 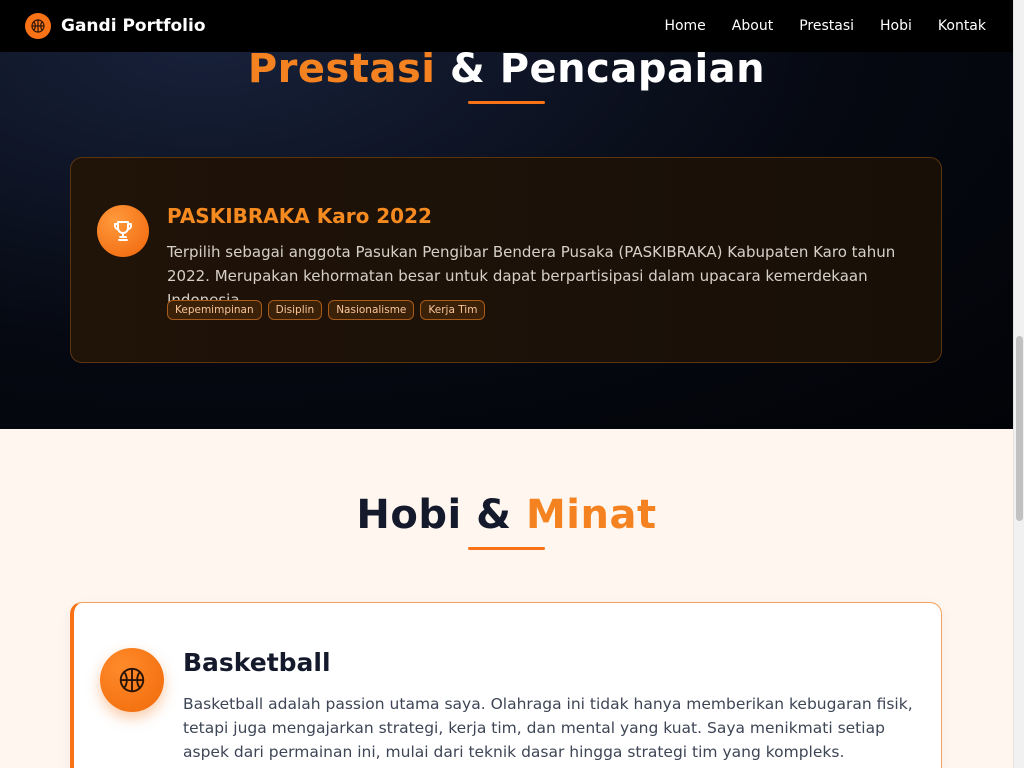 What do you see at coordinates (299, 216) in the screenshot?
I see `achievement-title: PASKIBRAKA Karo 2022` at bounding box center [299, 216].